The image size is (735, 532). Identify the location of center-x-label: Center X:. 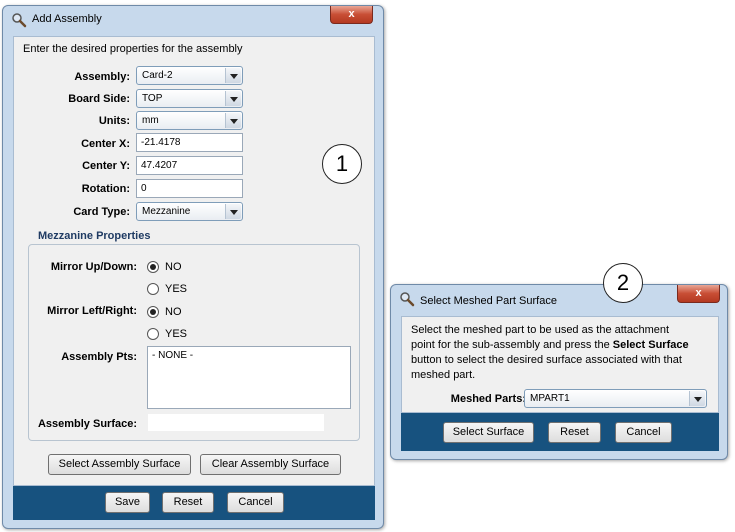
(105, 144).